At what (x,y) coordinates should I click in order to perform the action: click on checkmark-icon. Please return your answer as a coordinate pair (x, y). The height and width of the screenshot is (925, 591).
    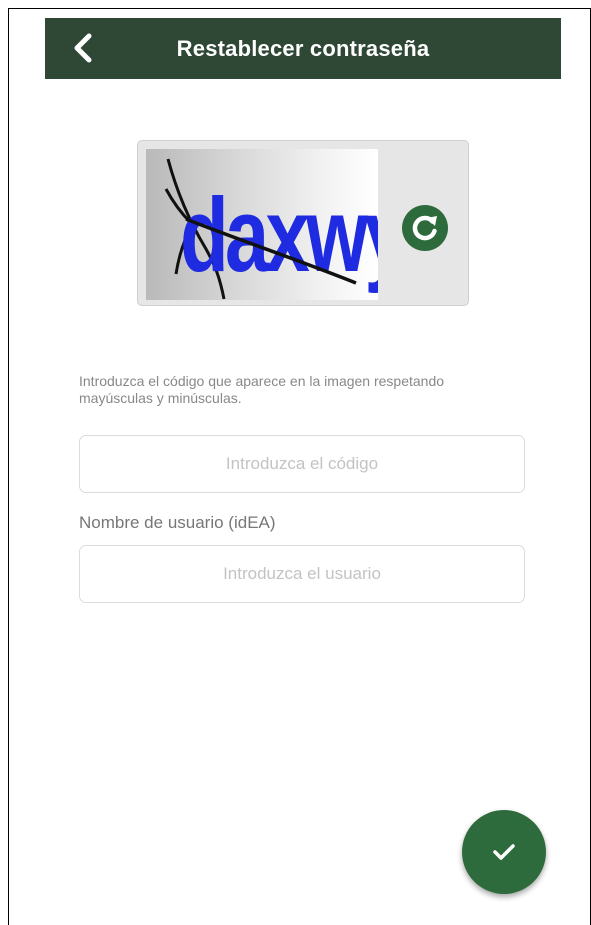
    Looking at the image, I should click on (504, 852).